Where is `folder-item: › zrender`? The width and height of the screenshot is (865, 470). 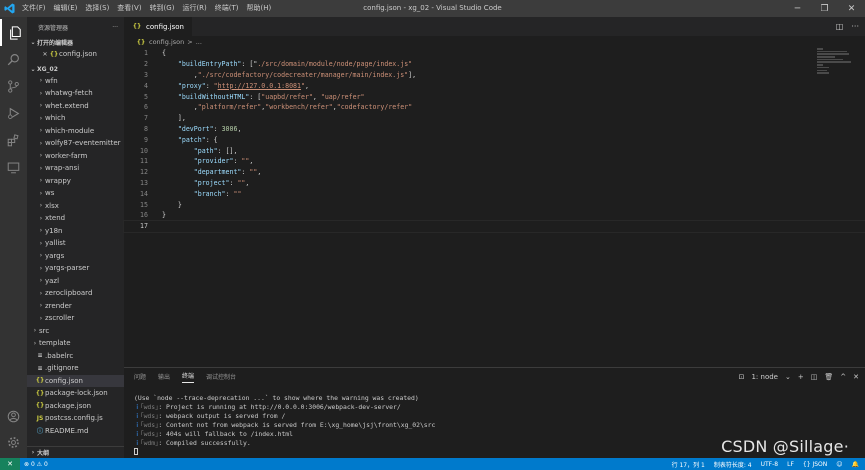
folder-item: › zrender is located at coordinates (75, 306).